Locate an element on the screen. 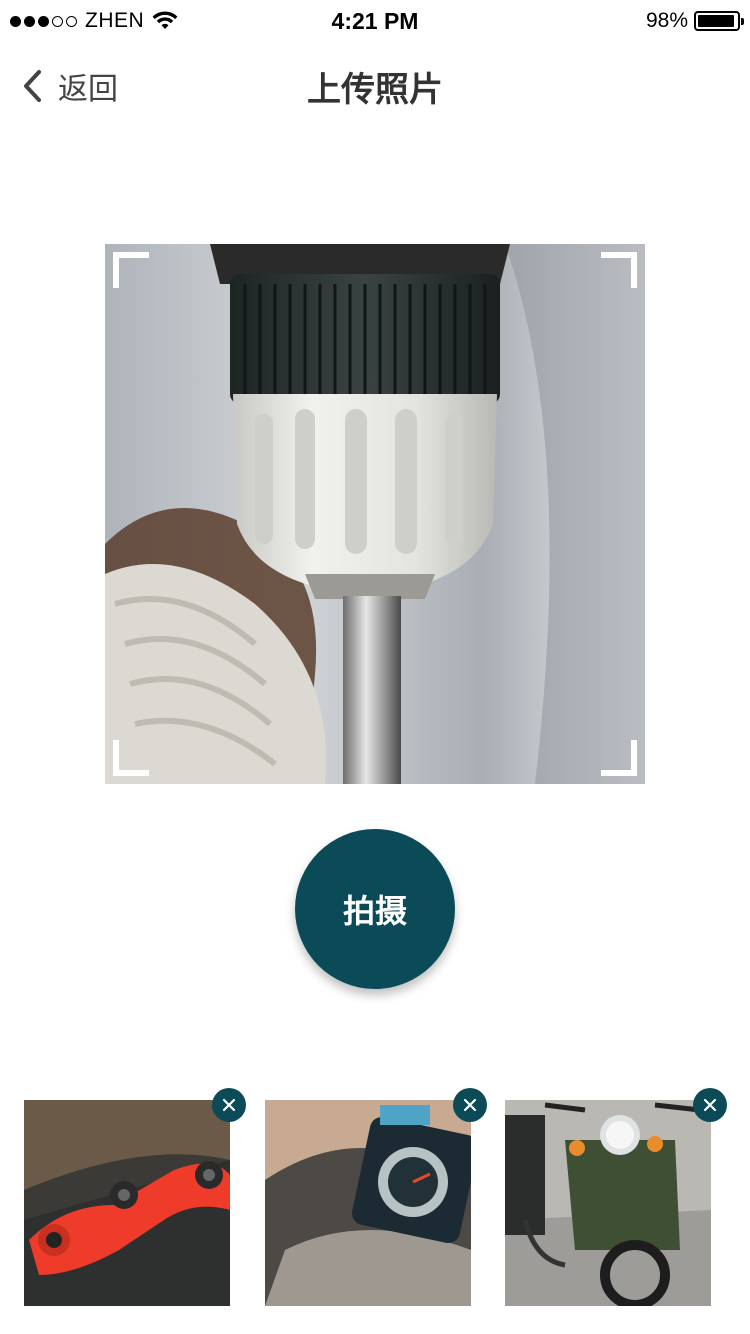  shoot-button: 拍摄 is located at coordinates (375, 909).